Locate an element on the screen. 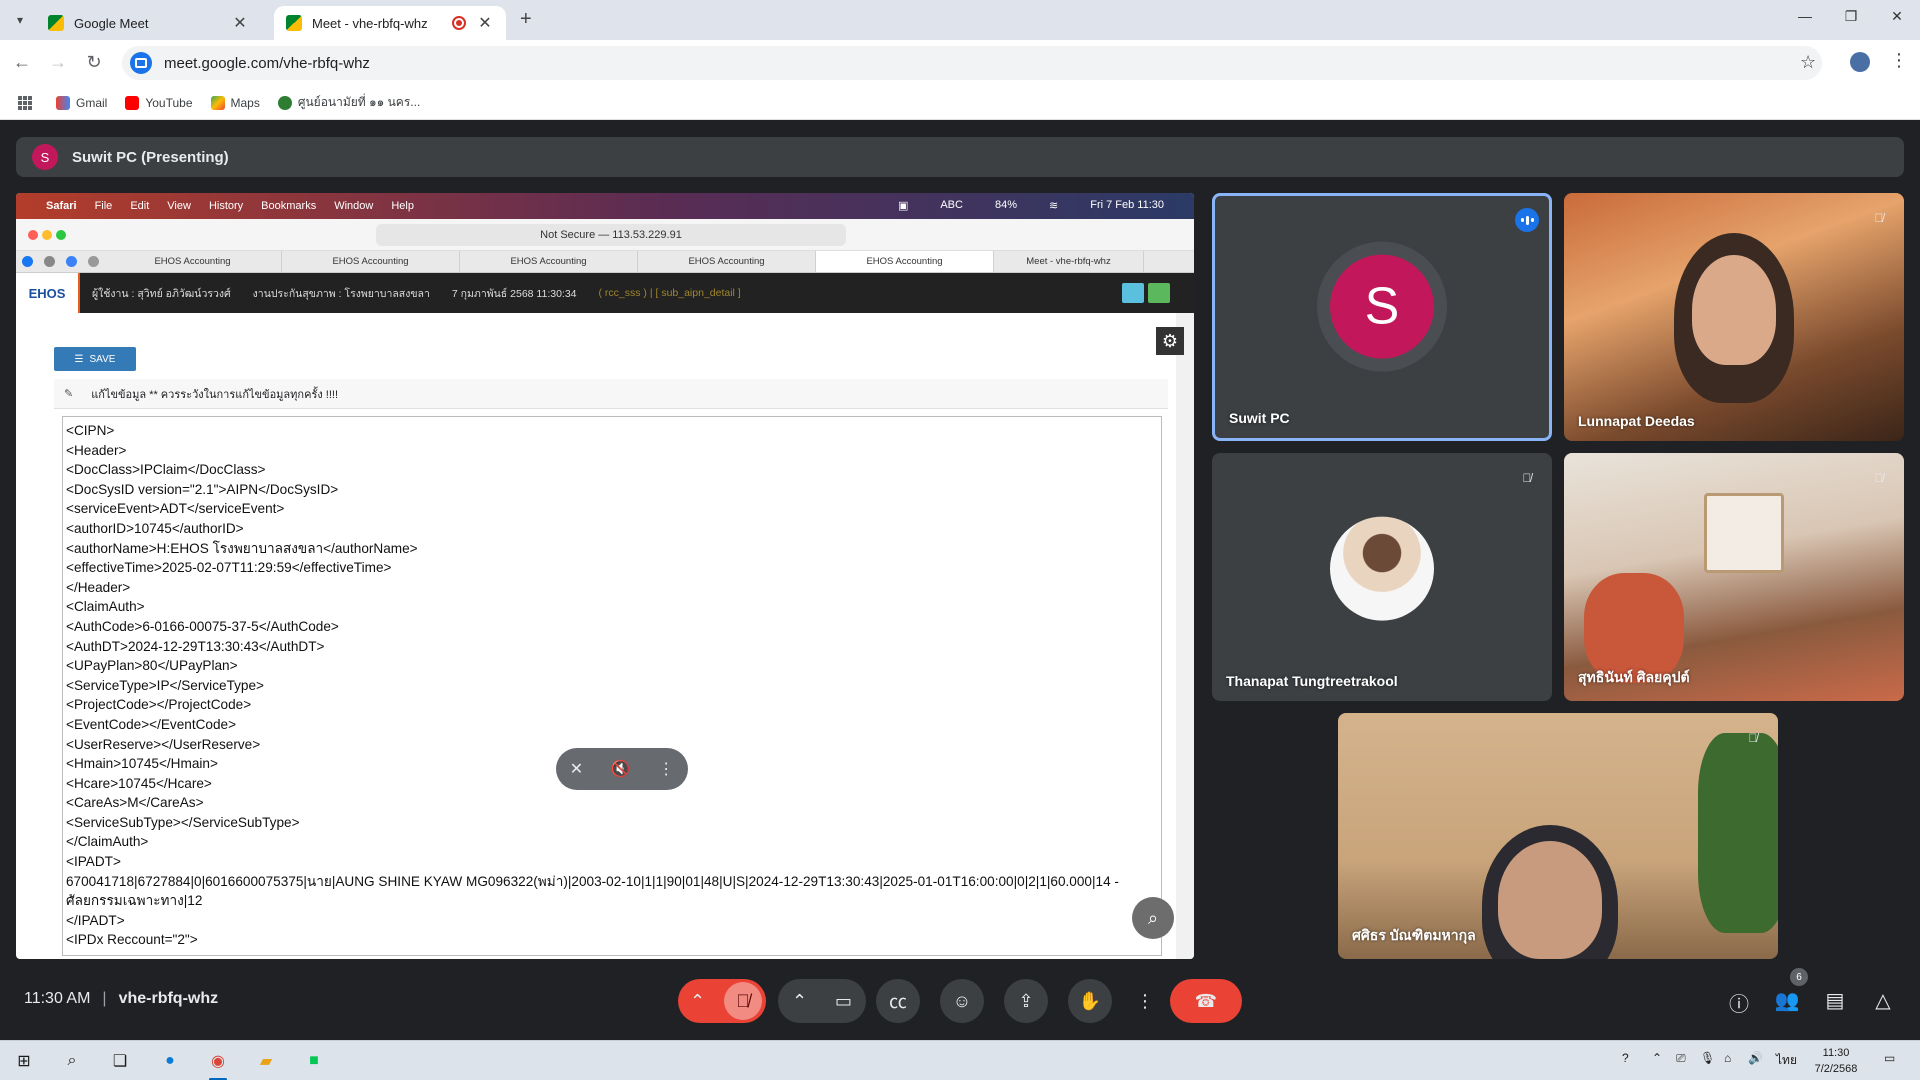 The height and width of the screenshot is (1080, 1920). tray-volume-icon: 🔊 is located at coordinates (1755, 1058).